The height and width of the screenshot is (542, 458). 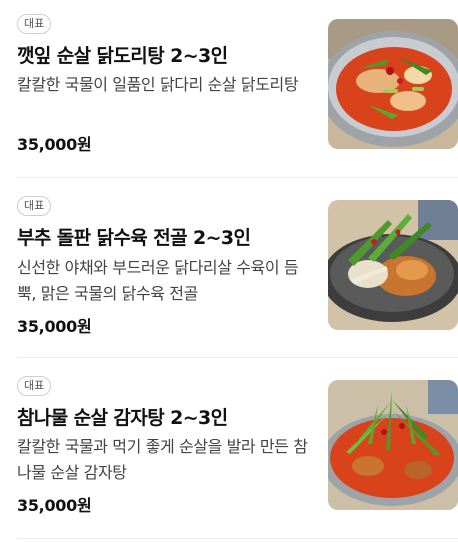 I want to click on hotpot-photo-illustration, so click(x=393, y=265).